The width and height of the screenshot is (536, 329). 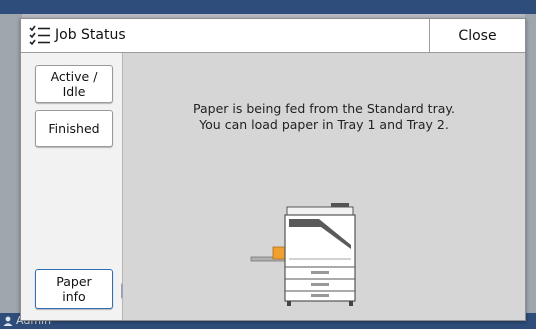 What do you see at coordinates (273, 36) in the screenshot?
I see `dialog-header: Job Status Close` at bounding box center [273, 36].